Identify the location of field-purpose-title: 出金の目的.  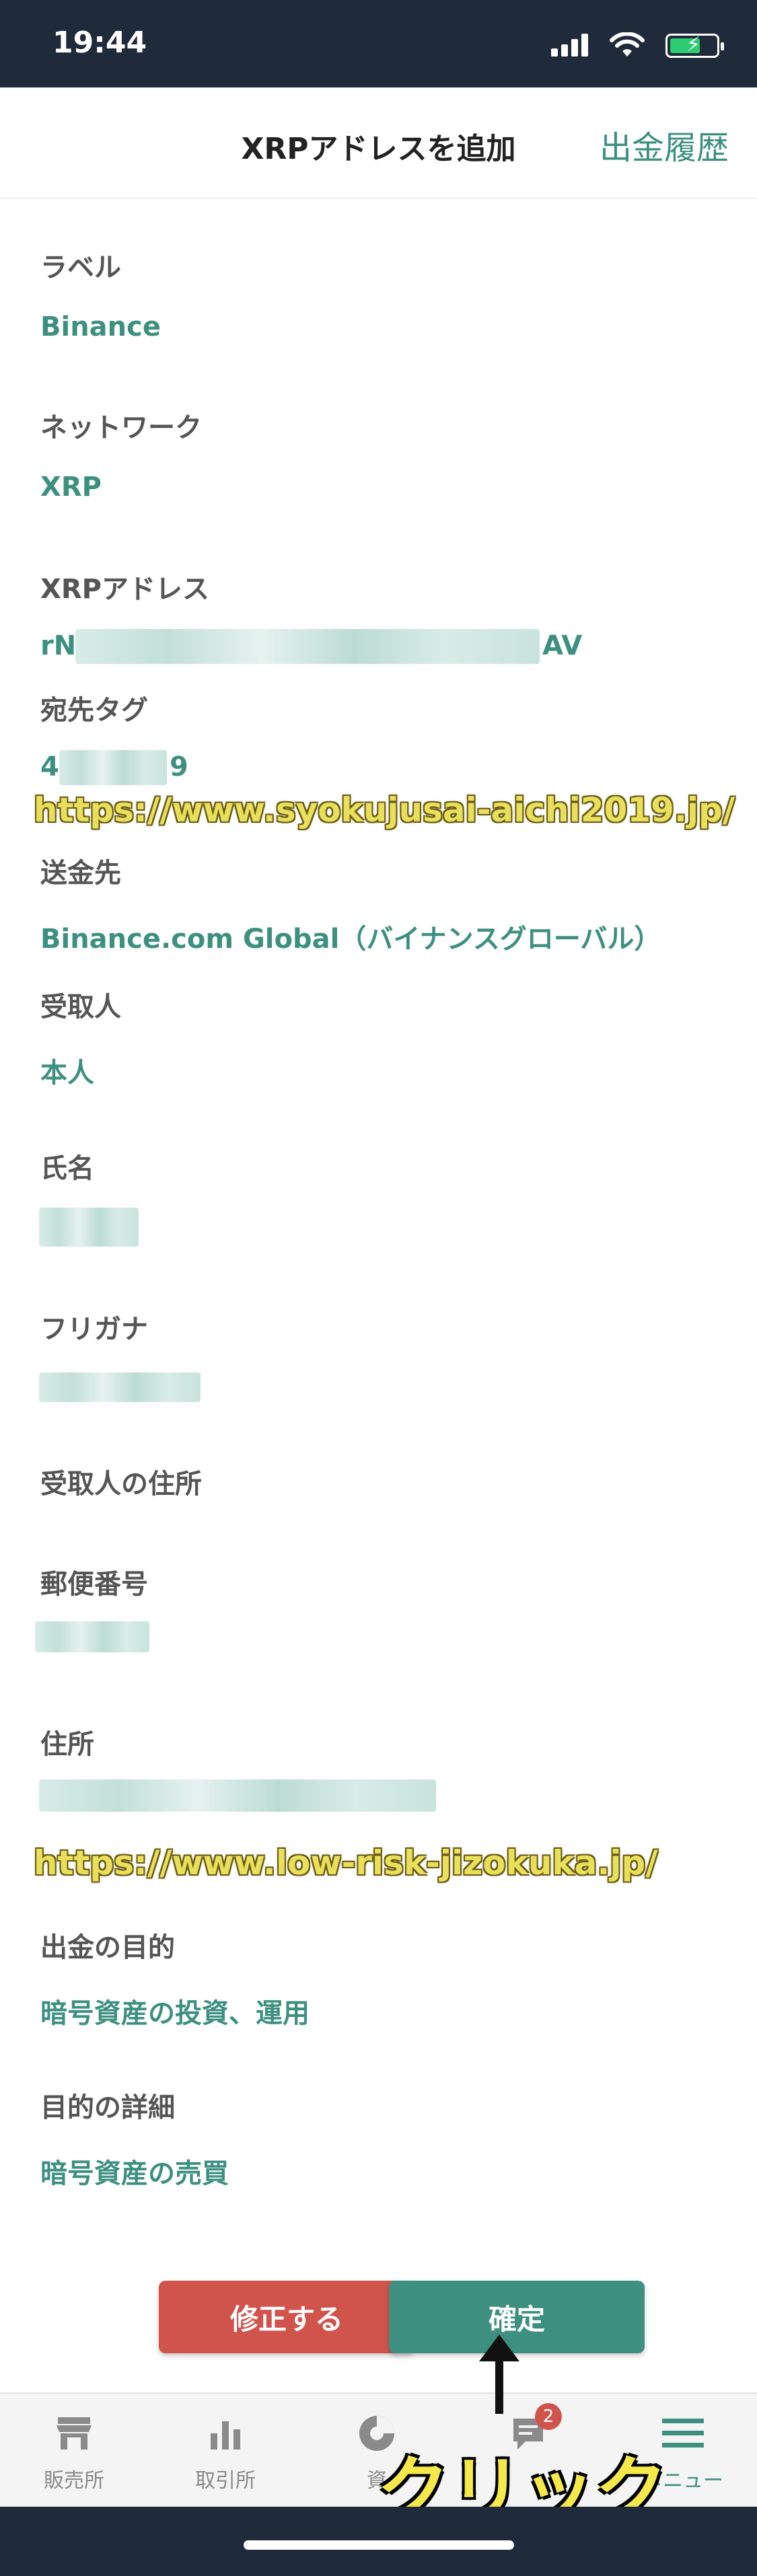
(107, 1948).